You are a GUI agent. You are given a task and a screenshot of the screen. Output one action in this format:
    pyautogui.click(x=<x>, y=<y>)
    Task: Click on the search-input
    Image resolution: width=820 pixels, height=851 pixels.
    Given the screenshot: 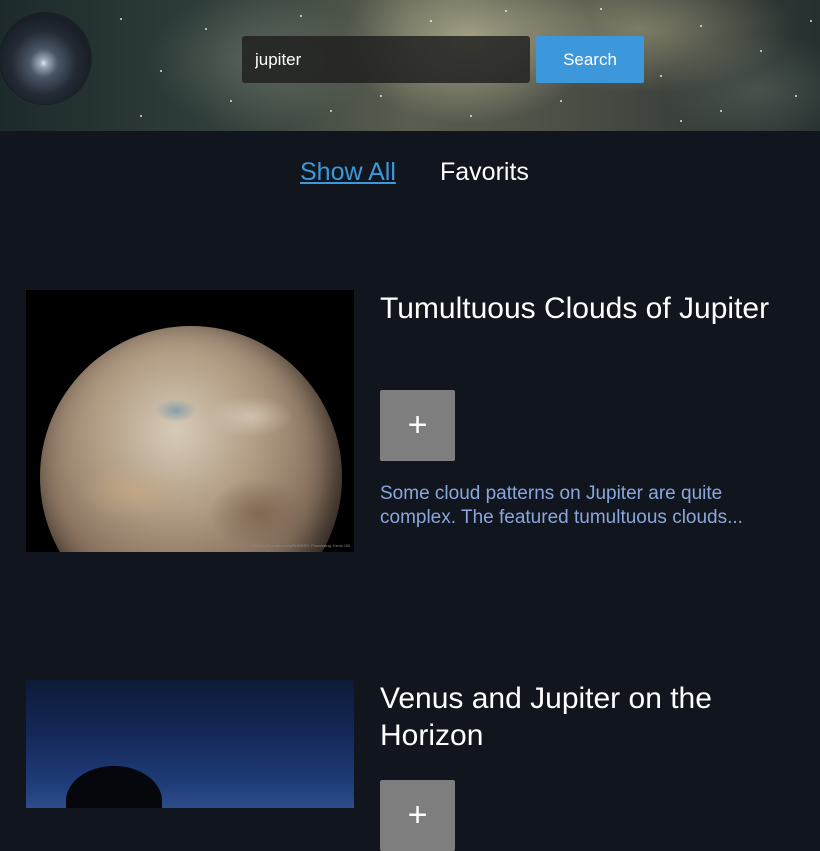 What is the action you would take?
    pyautogui.click(x=386, y=59)
    